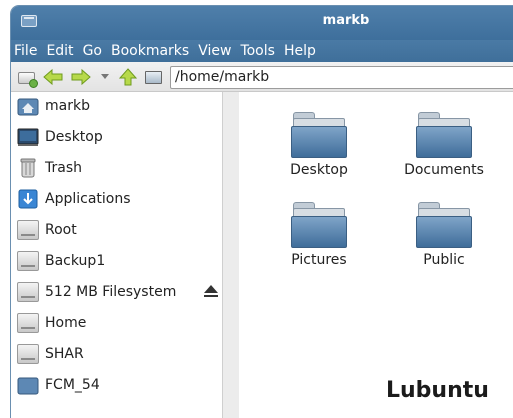  Describe the element at coordinates (28, 80) in the screenshot. I see `new-window-icon` at that location.